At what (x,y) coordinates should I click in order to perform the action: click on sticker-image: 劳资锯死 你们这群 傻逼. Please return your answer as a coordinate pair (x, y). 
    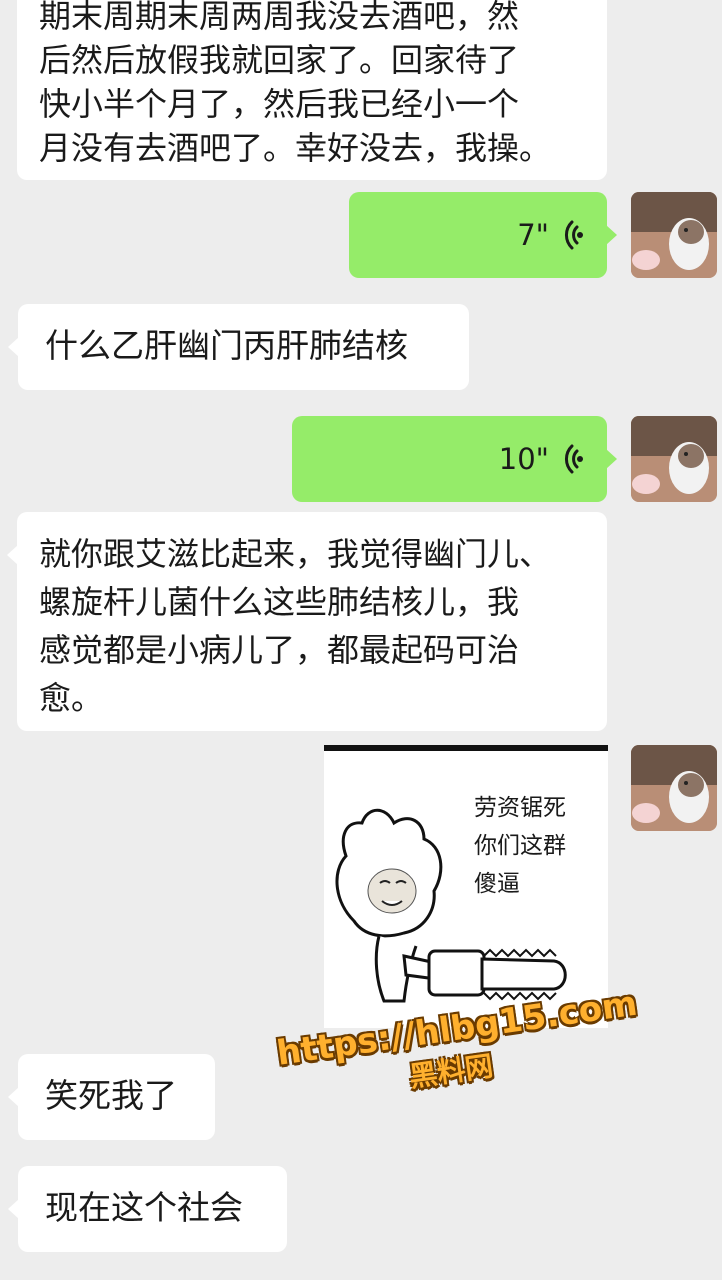
    Looking at the image, I should click on (466, 886).